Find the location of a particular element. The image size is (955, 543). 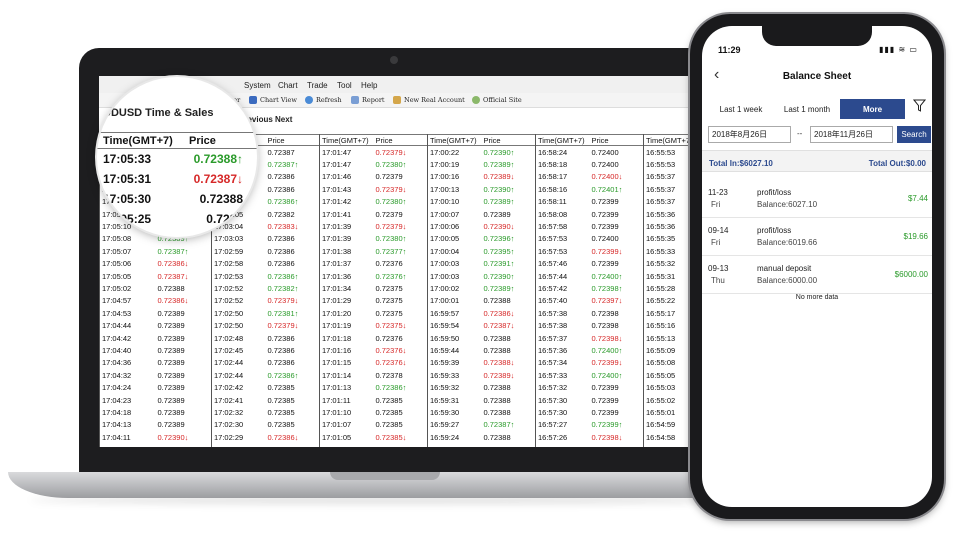

table-row: 16:57:30 0.72399 is located at coordinates (589, 412).